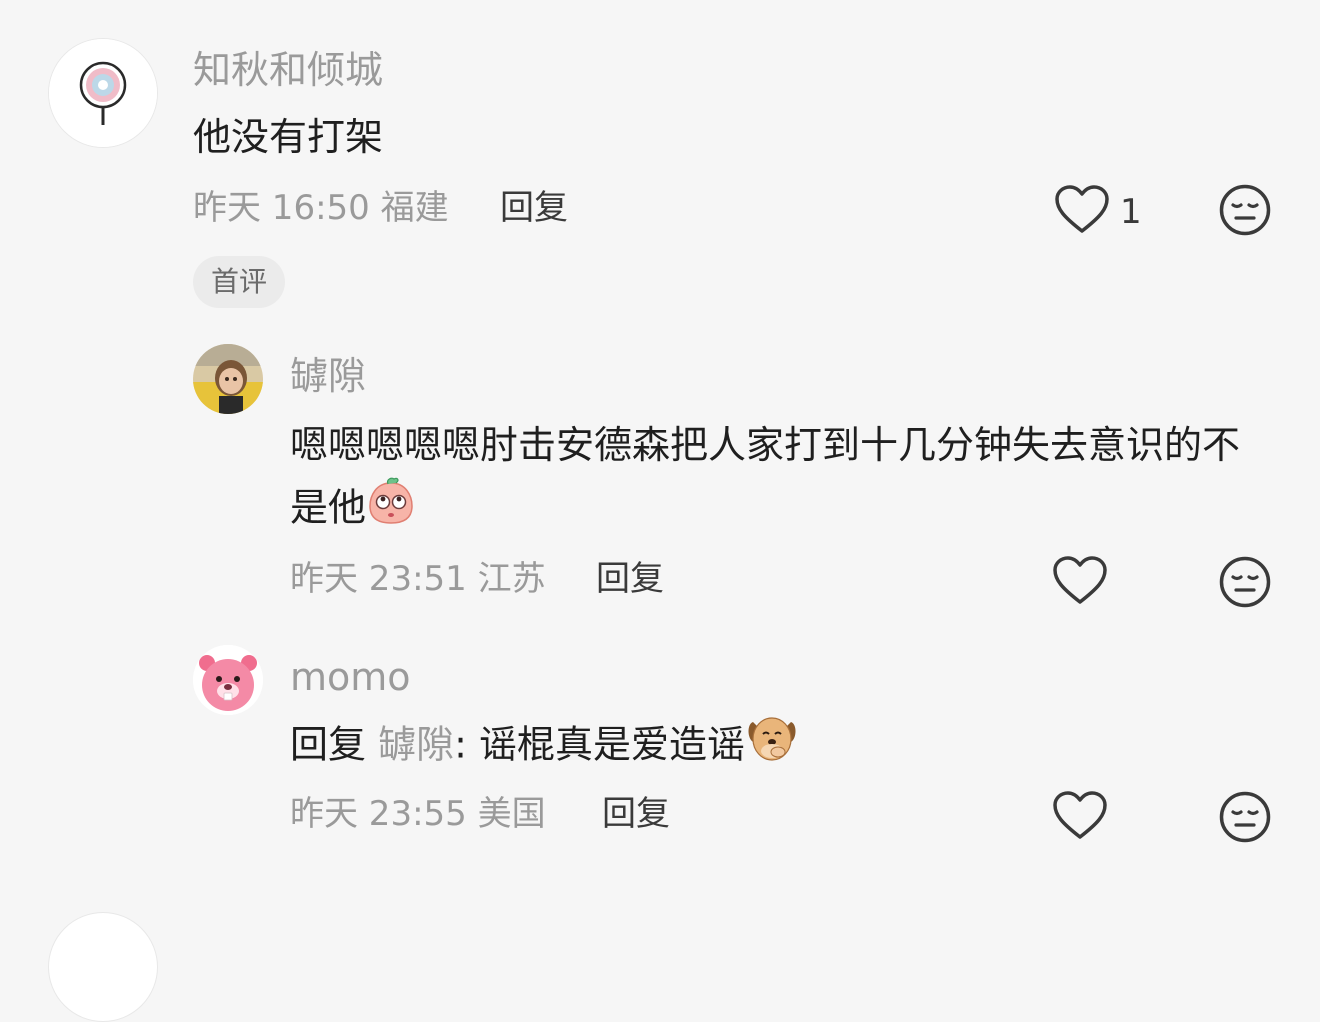  Describe the element at coordinates (414, 208) in the screenshot. I see `comment-location: 福建` at that location.